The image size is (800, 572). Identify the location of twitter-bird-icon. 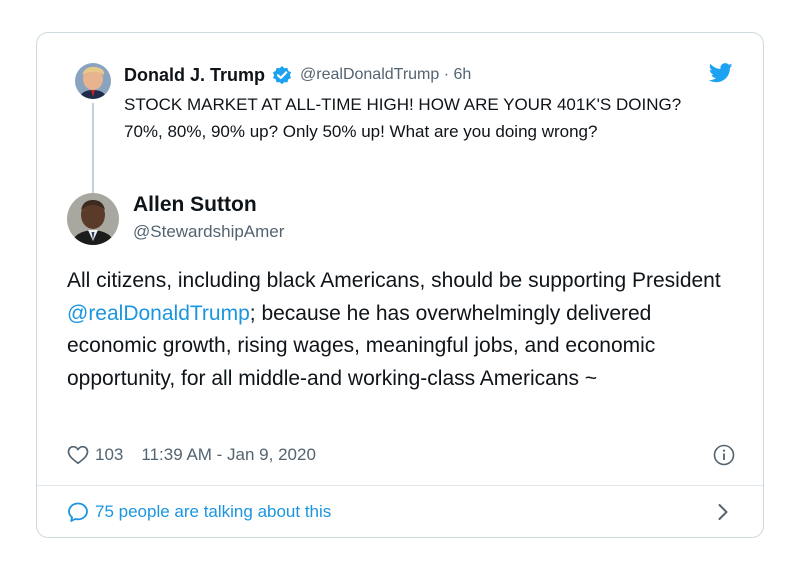
(720, 73).